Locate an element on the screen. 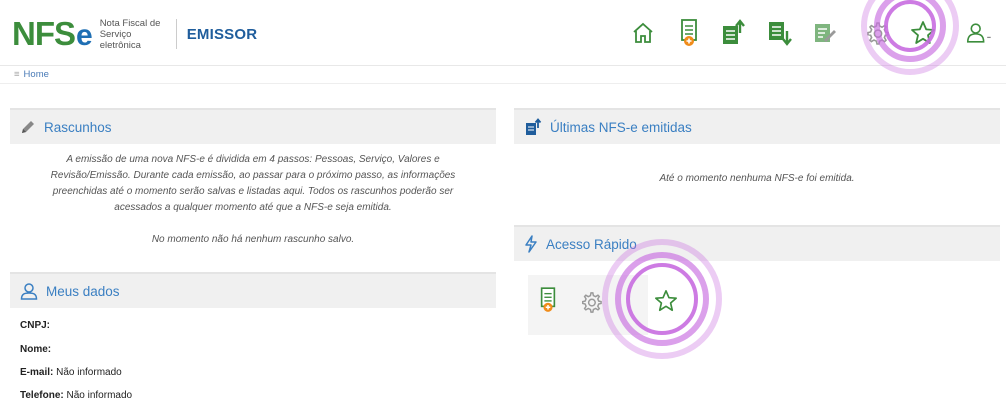  cnpj-row: CNPJ: is located at coordinates (35, 325).